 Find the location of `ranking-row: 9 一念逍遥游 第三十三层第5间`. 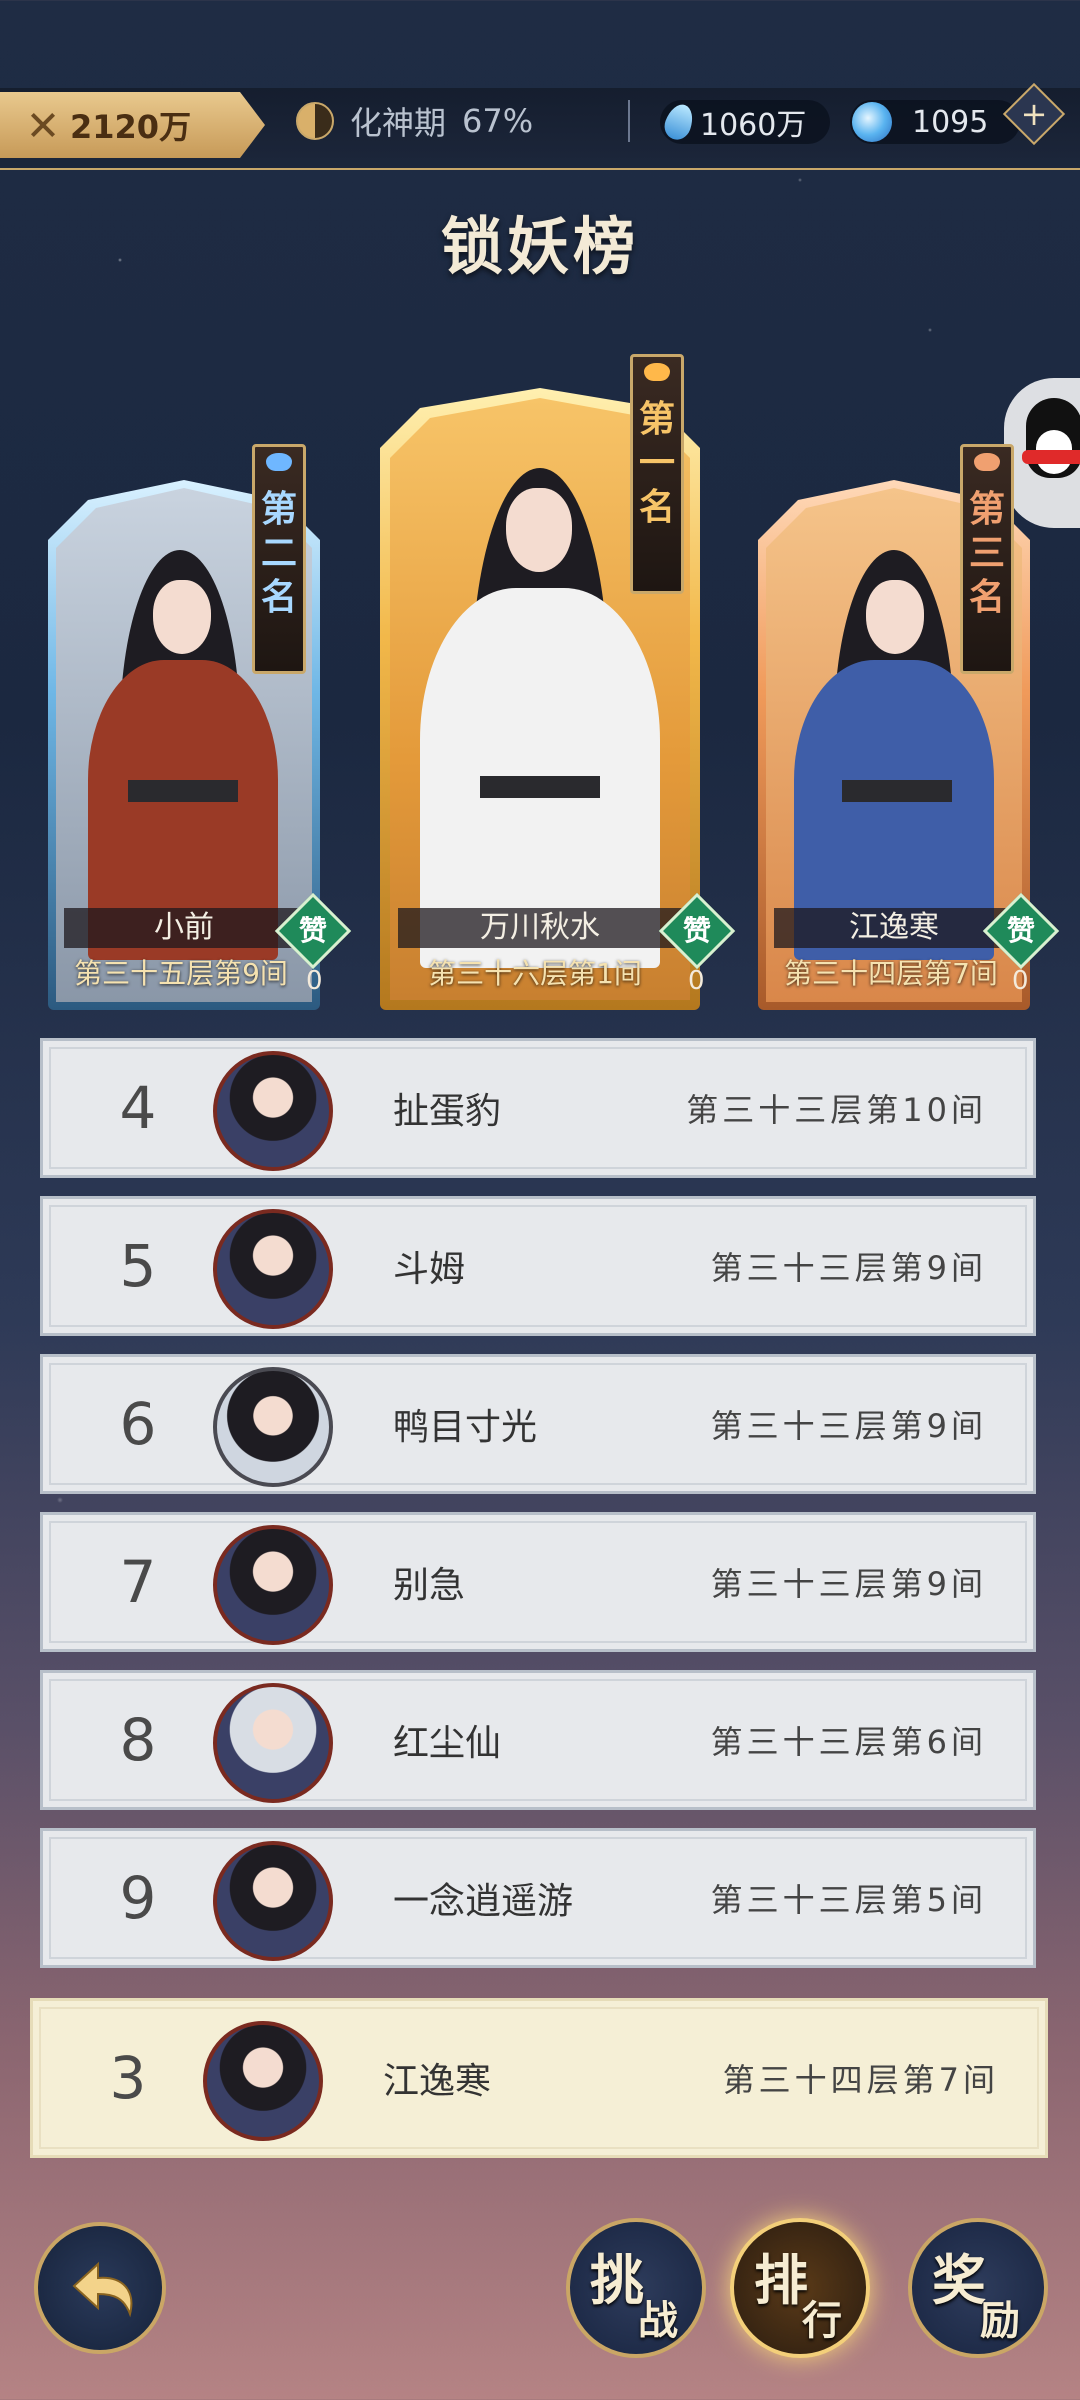

ranking-row: 9 一念逍遥游 第三十三层第5间 is located at coordinates (538, 1898).